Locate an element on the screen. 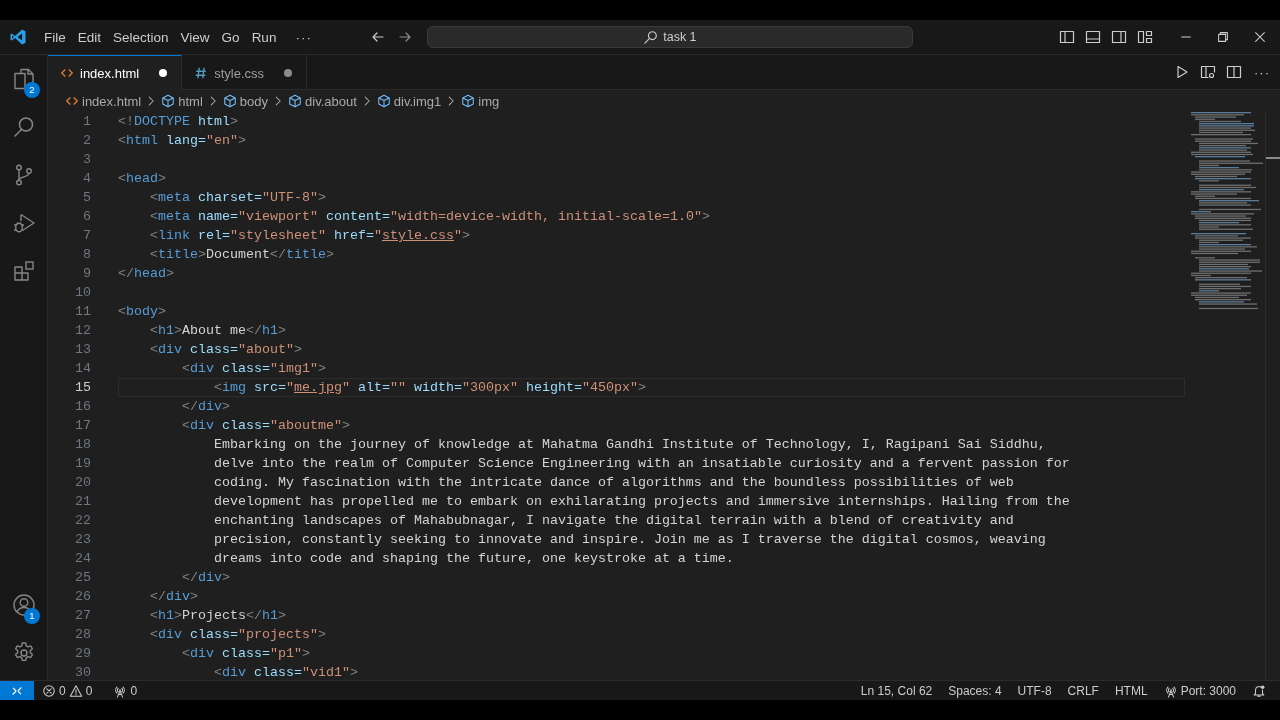 The image size is (1280, 720). menu-item: File is located at coordinates (55, 37).